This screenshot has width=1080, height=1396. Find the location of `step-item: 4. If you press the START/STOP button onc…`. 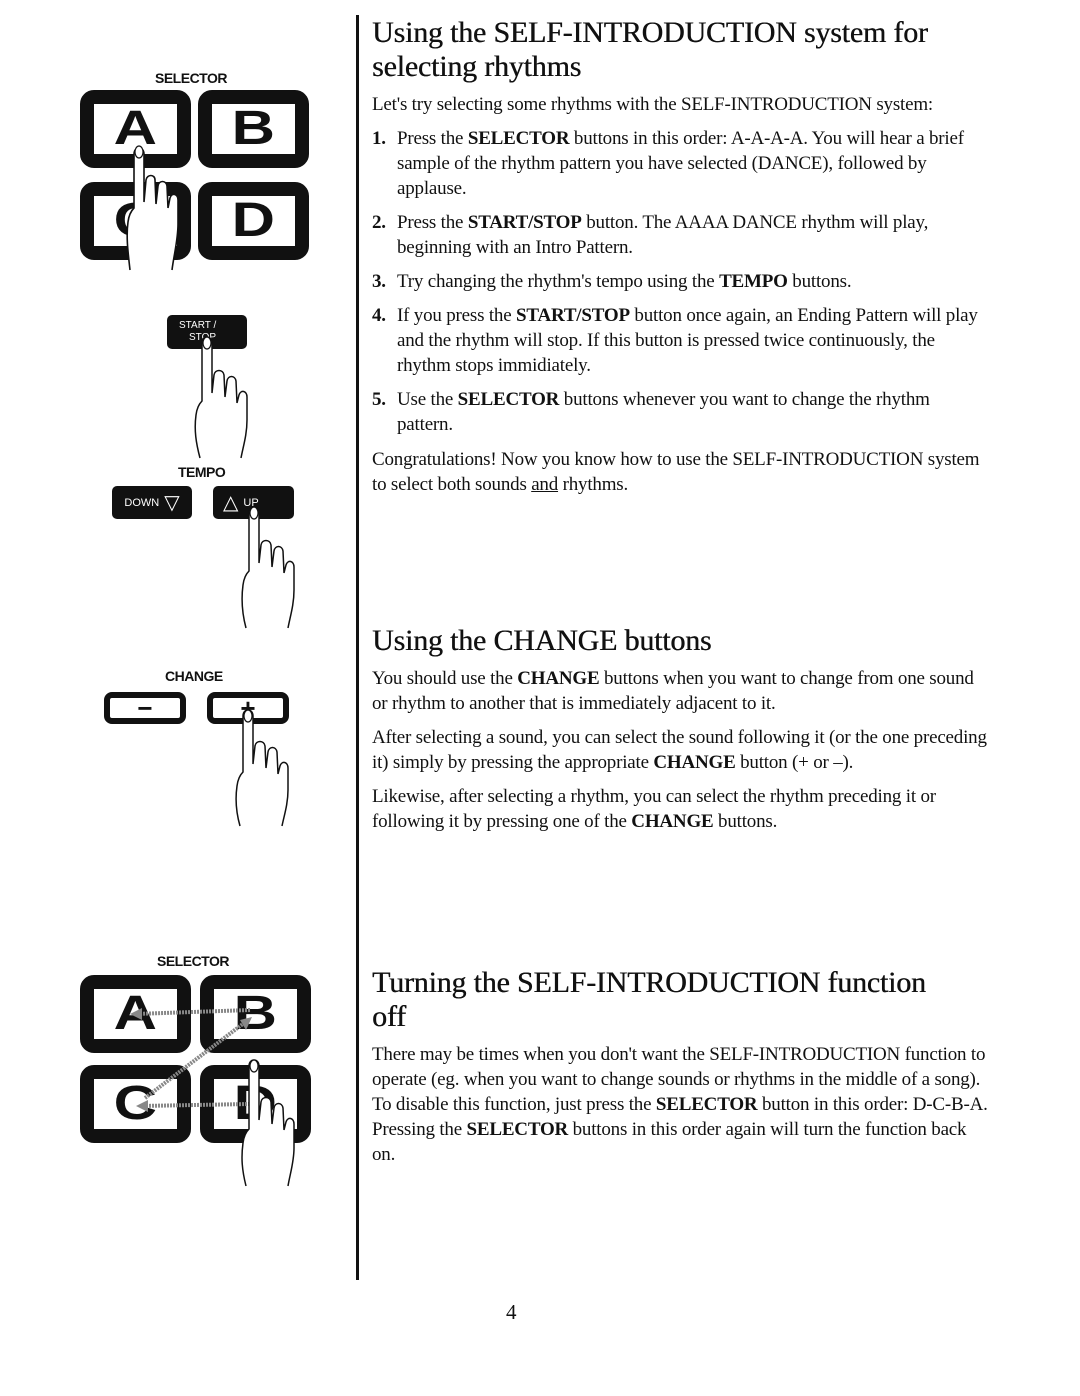

step-item: 4. If you press the START/STOP button onc… is located at coordinates (675, 340).